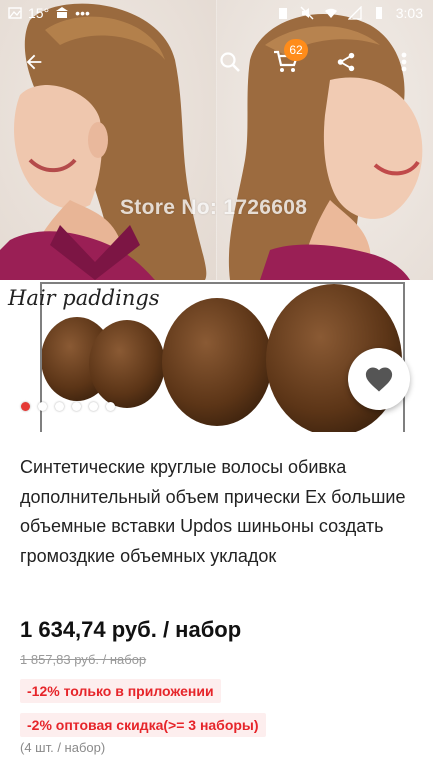 This screenshot has height=770, width=433. I want to click on back-button, so click(34, 62).